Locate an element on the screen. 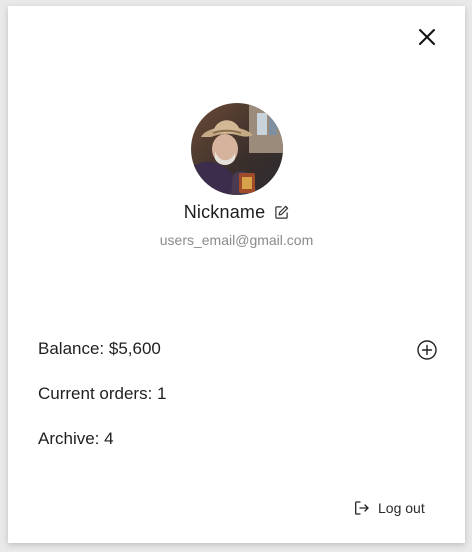 This screenshot has height=552, width=472. nickname: Nickname is located at coordinates (224, 212).